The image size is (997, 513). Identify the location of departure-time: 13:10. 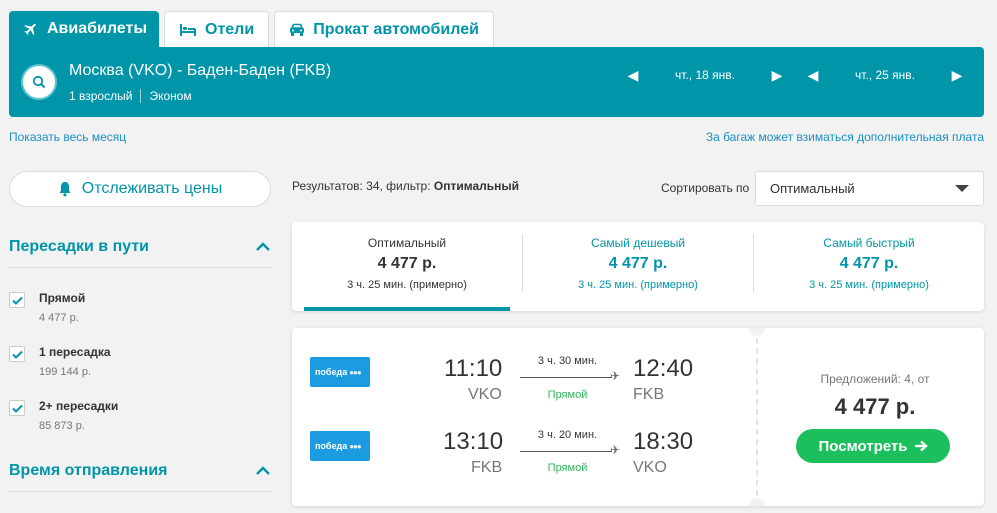
(473, 441).